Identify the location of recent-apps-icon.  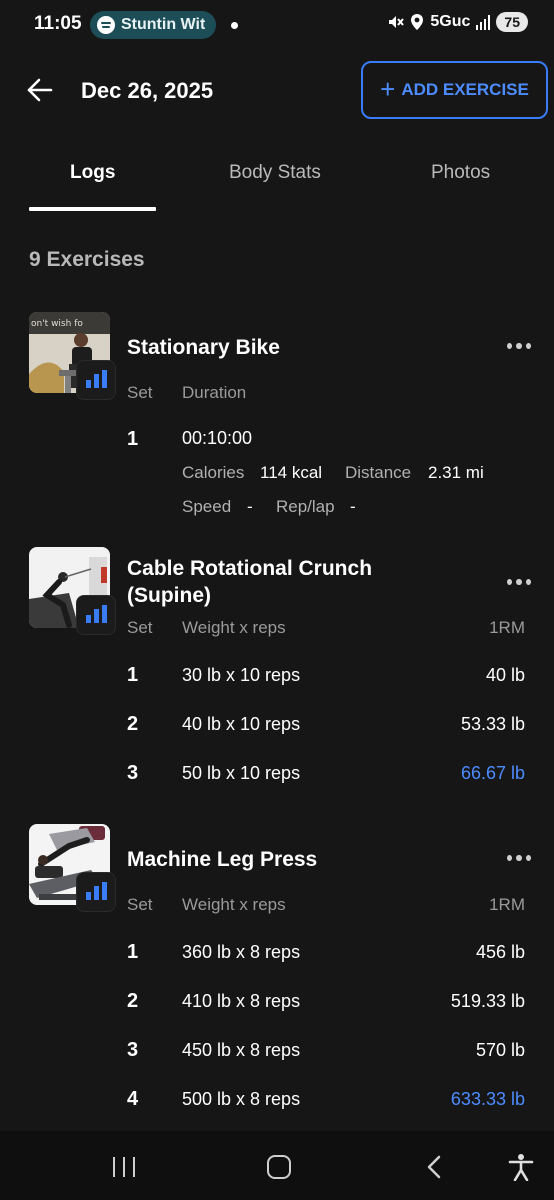
(124, 1167).